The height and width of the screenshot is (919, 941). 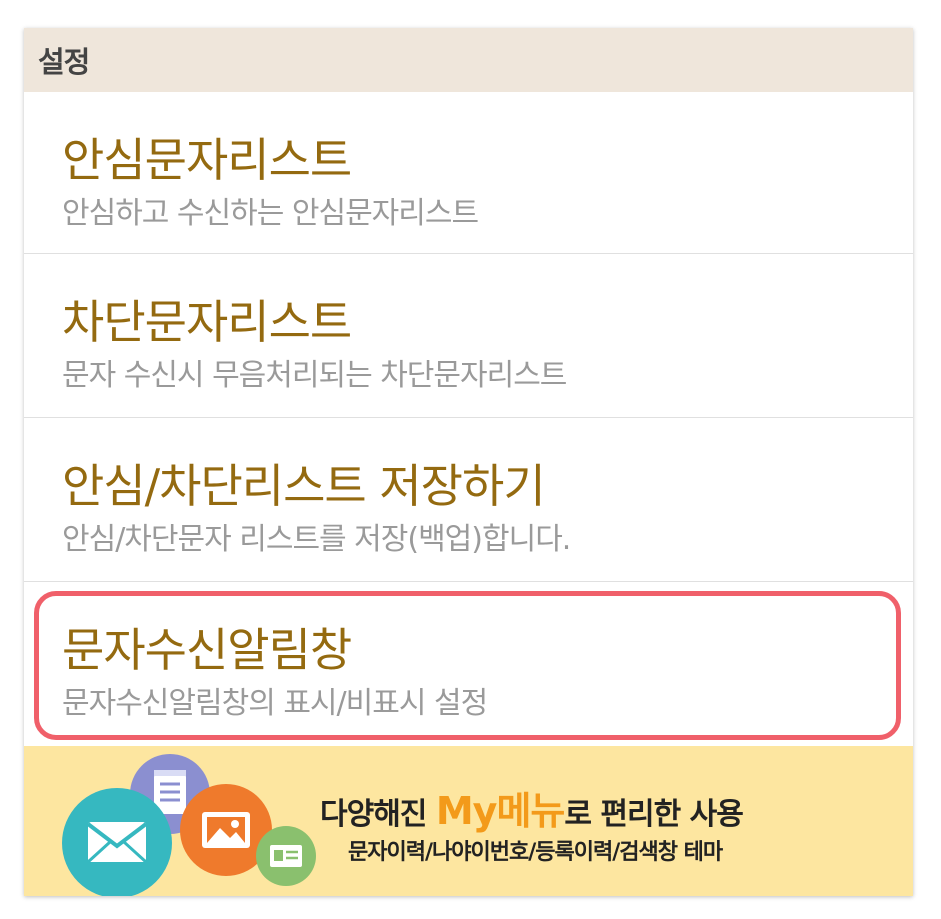 I want to click on menu-item-desc: 문자 수신시 무음처리되는 차단문자리스트, so click(x=314, y=375).